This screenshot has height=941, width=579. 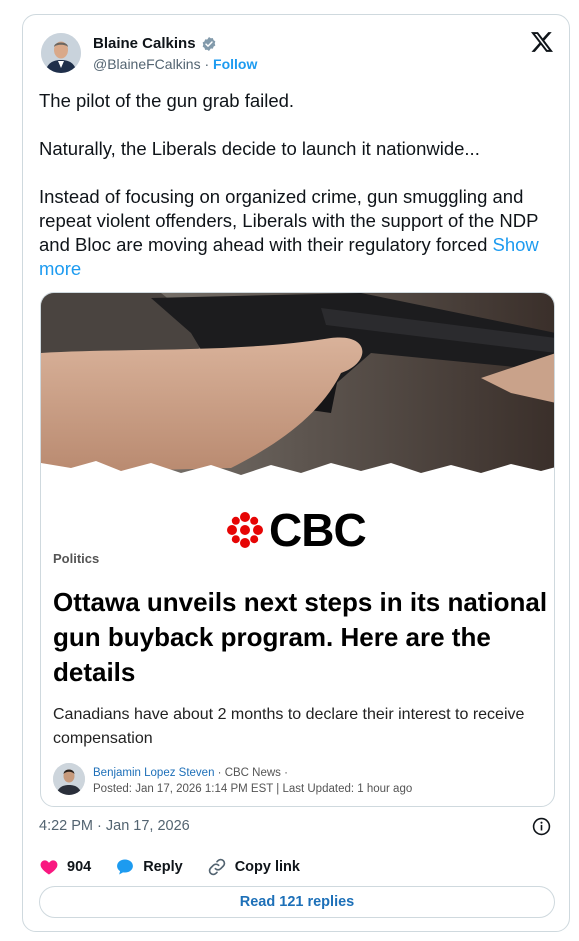 I want to click on read-replies-button: Read 121 replies, so click(x=297, y=902).